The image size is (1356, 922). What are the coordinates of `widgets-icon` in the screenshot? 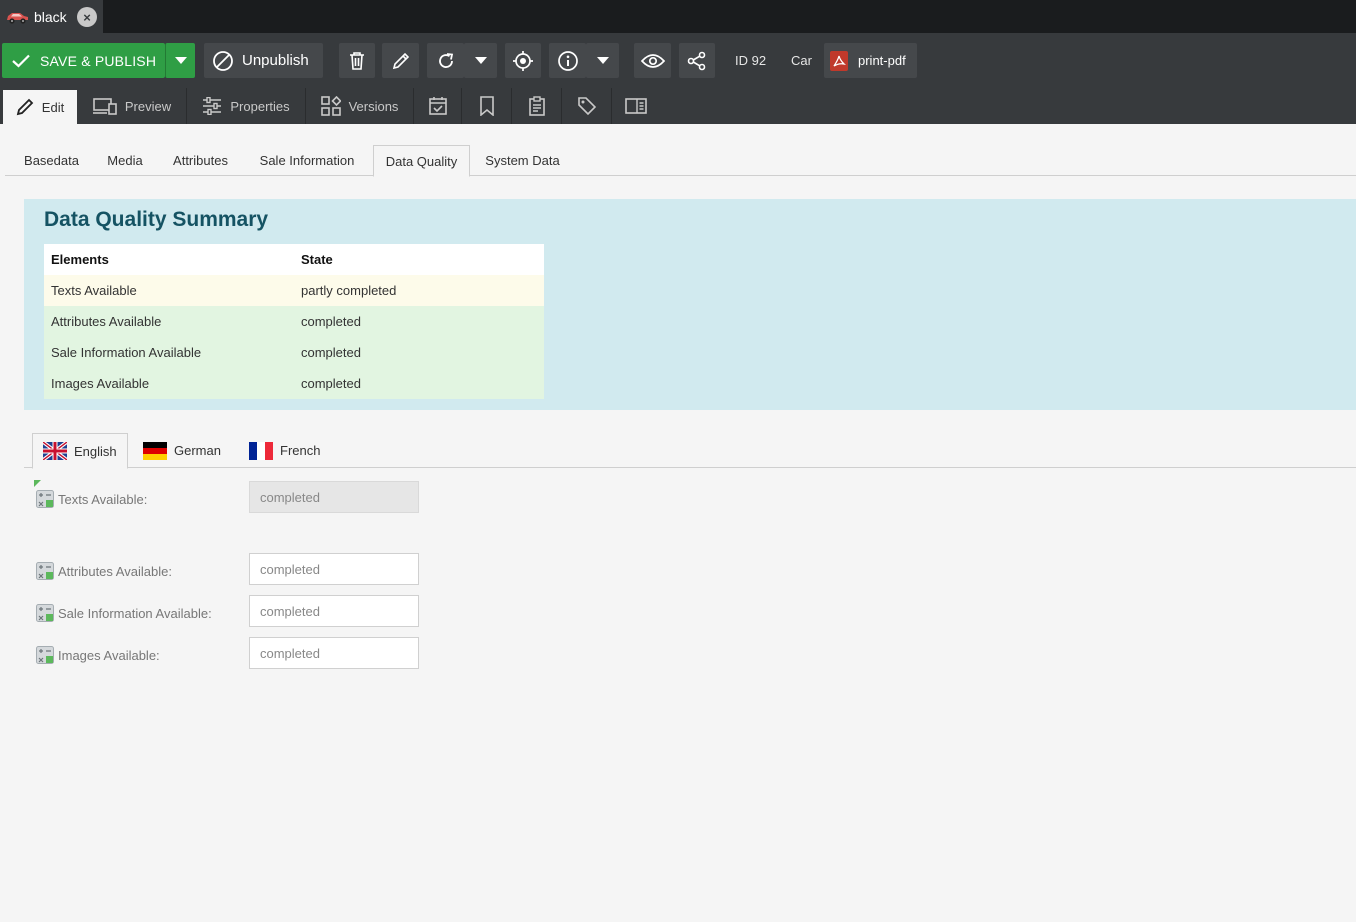 It's located at (330, 106).